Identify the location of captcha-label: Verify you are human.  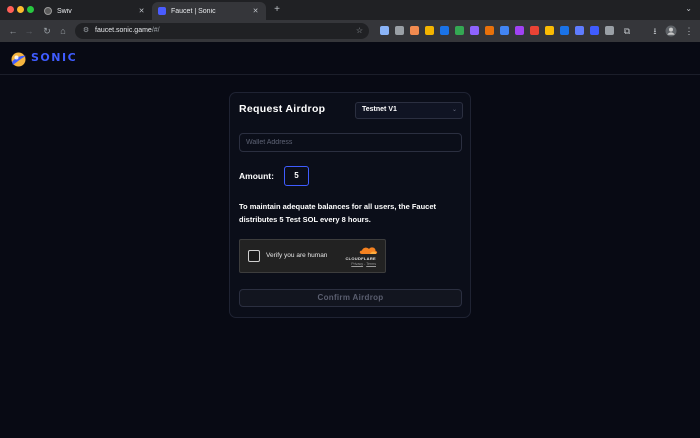
(297, 255).